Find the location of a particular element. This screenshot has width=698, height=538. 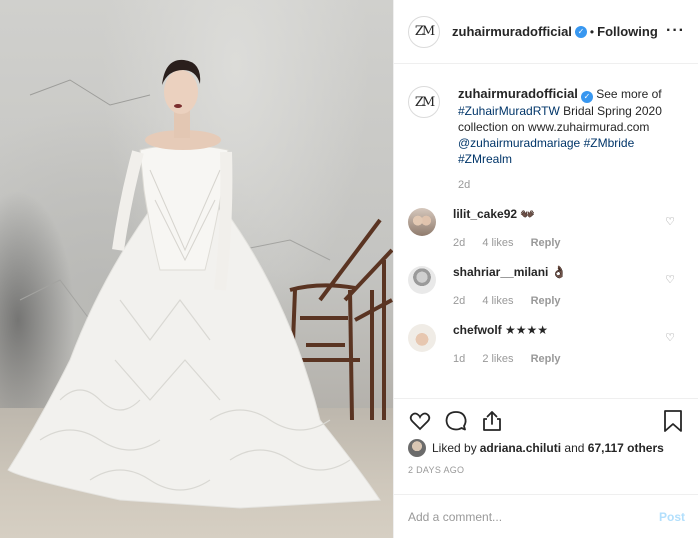

comment-text: 👌🏿 is located at coordinates (557, 272).